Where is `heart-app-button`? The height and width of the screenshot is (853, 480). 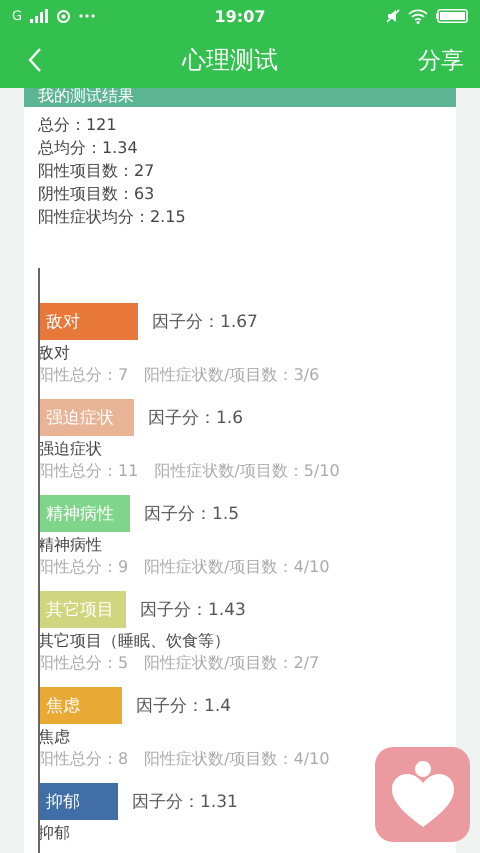 heart-app-button is located at coordinates (422, 794).